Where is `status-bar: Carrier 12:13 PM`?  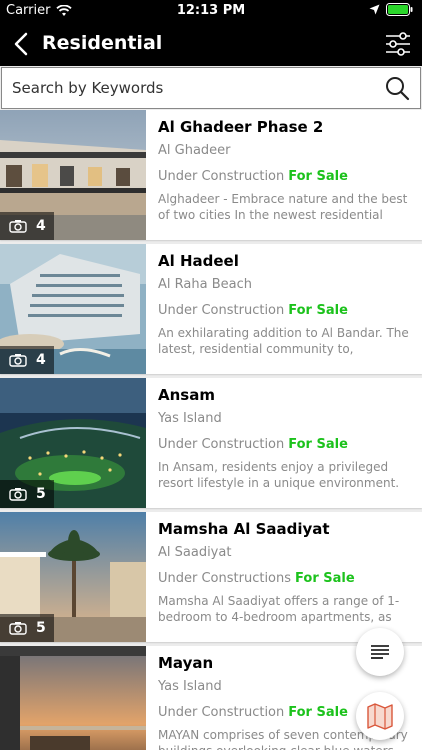 status-bar: Carrier 12:13 PM is located at coordinates (211, 11).